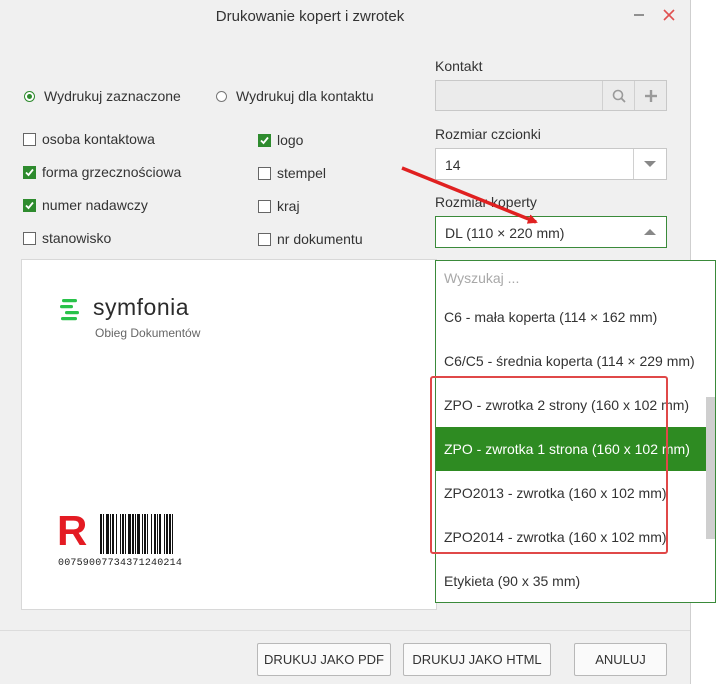 The height and width of the screenshot is (684, 716). I want to click on checkbox-stamp: stempel, so click(292, 173).